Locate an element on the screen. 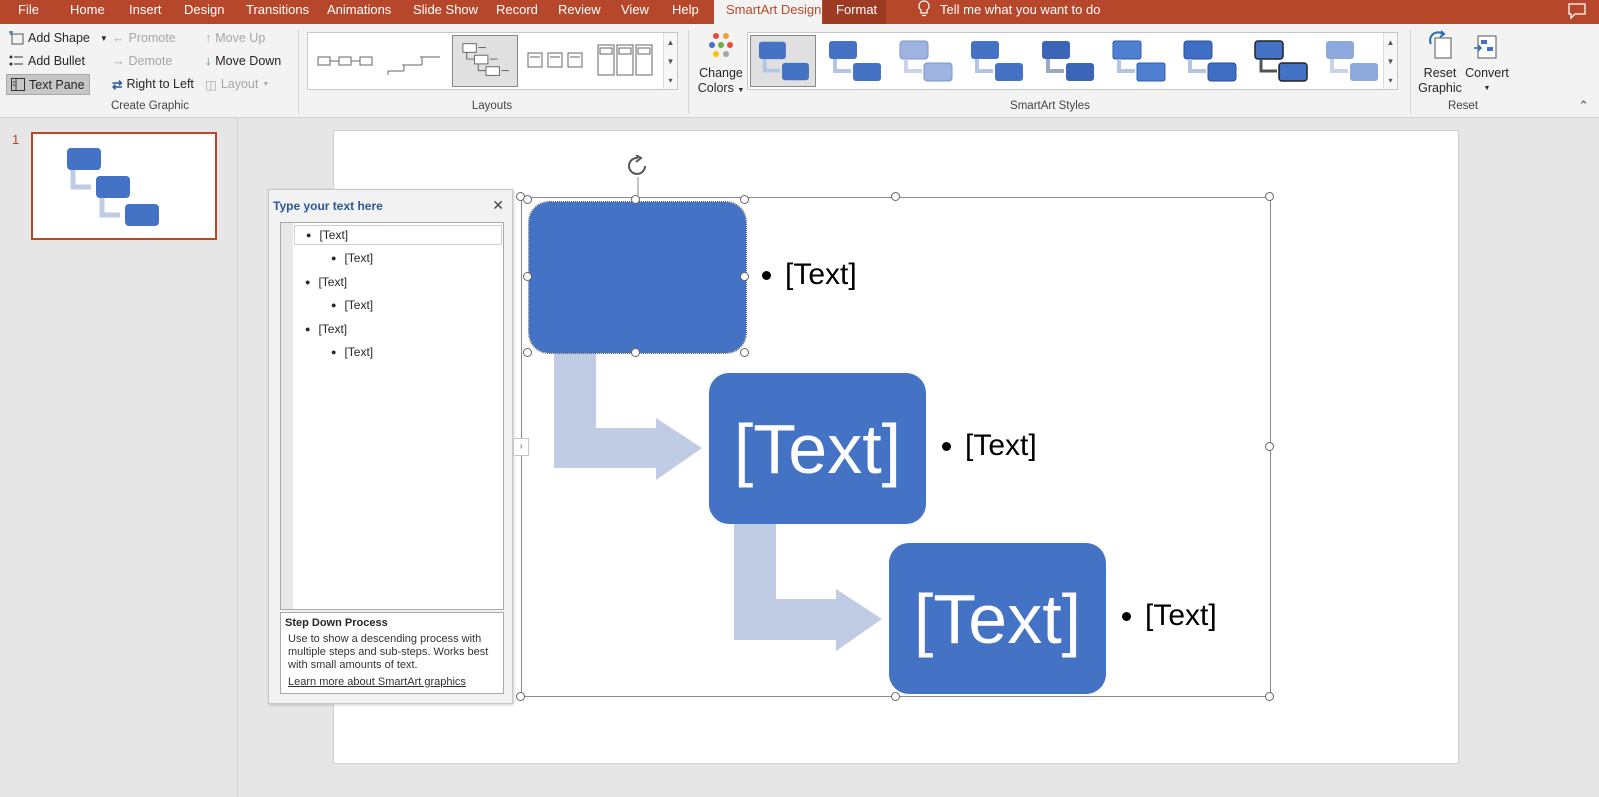 This screenshot has width=1599, height=797. add-shape-button: Add Shape ▼ is located at coordinates (58, 38).